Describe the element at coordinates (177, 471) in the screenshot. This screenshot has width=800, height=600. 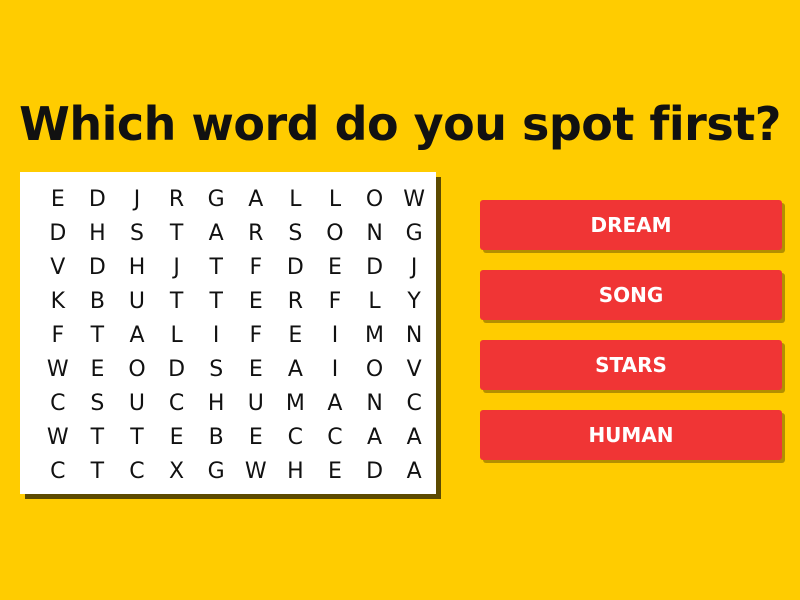
I see `grid-cell: X` at that location.